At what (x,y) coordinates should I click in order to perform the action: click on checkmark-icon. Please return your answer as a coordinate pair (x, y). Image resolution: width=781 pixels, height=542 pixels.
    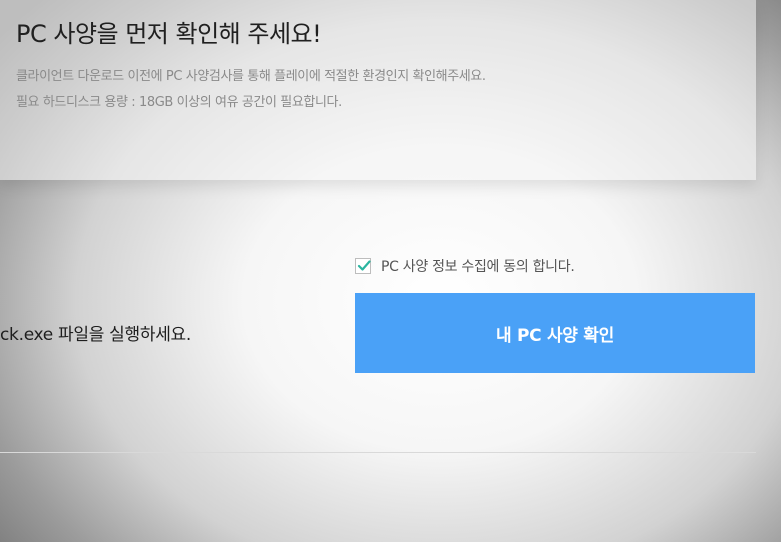
    Looking at the image, I should click on (364, 265).